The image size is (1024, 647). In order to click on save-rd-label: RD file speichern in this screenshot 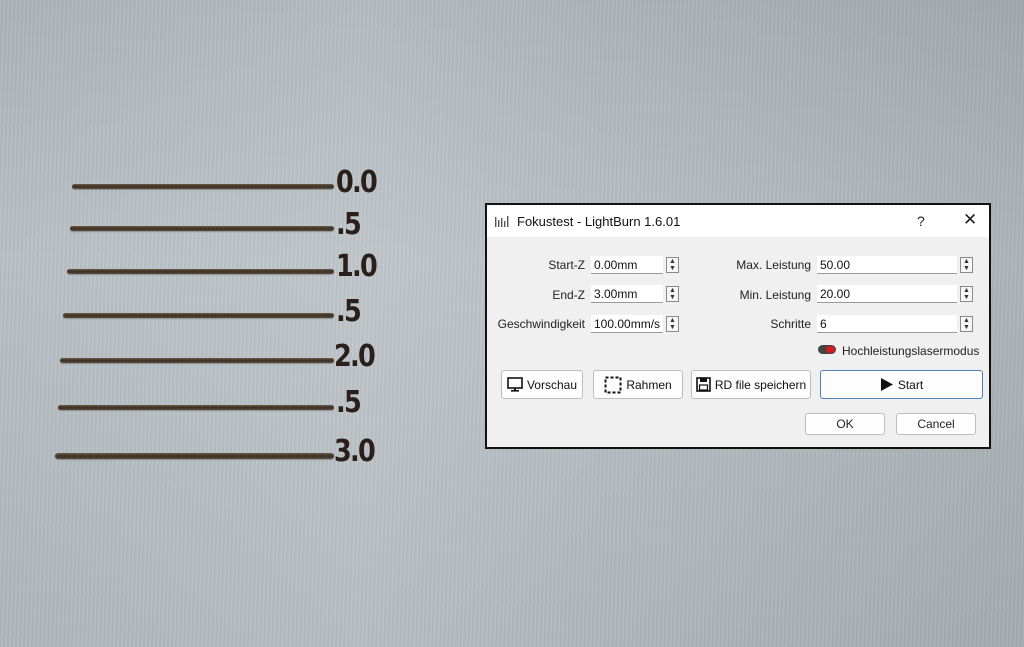, I will do `click(760, 384)`.